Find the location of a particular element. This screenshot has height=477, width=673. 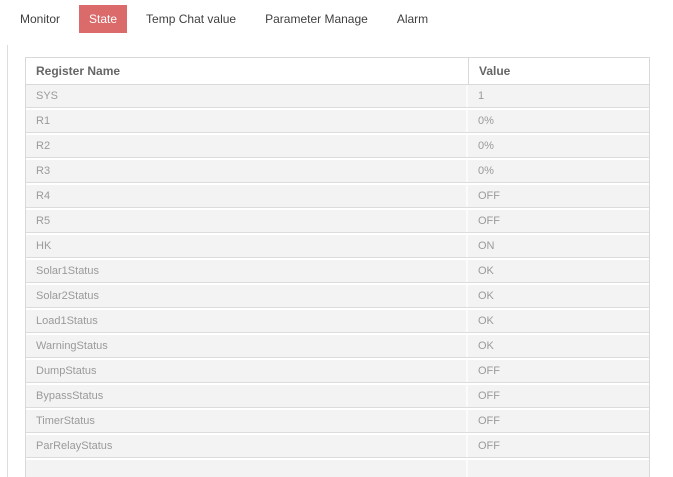

column-header-register-name: Register Name is located at coordinates (247, 71).